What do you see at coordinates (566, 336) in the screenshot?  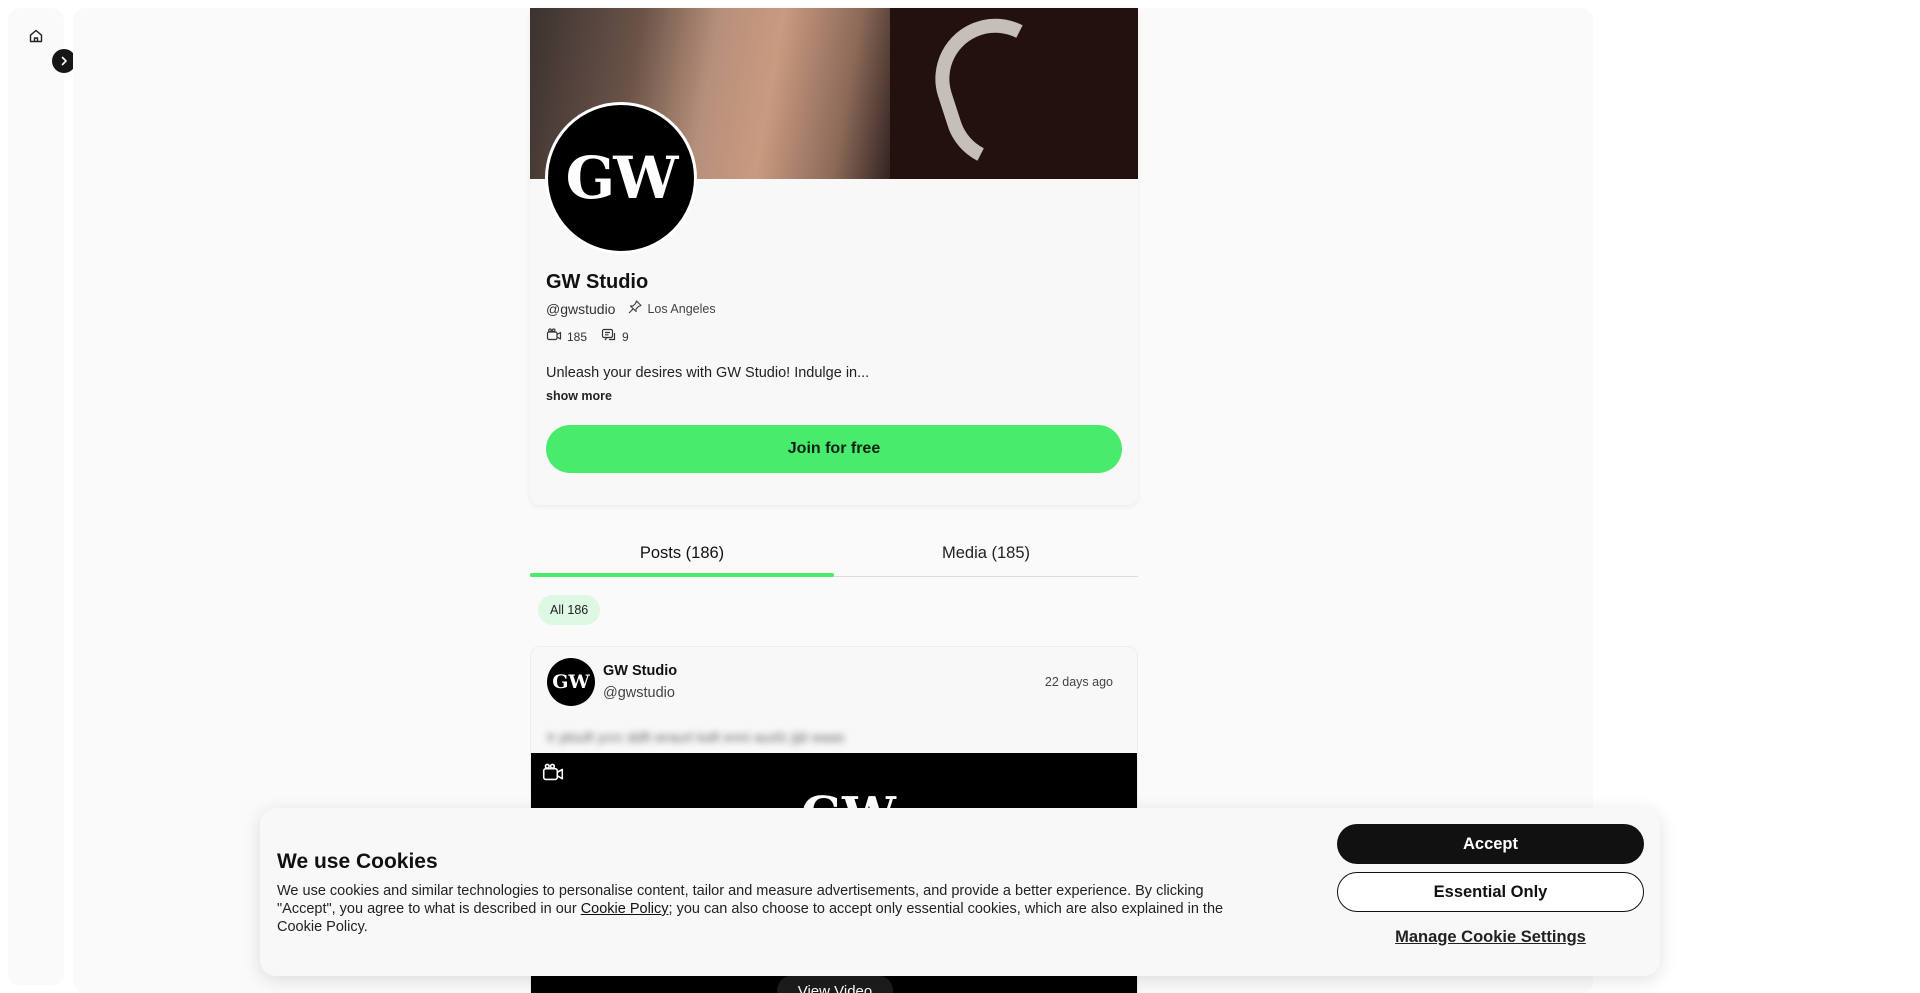 I see `media-count: 185` at bounding box center [566, 336].